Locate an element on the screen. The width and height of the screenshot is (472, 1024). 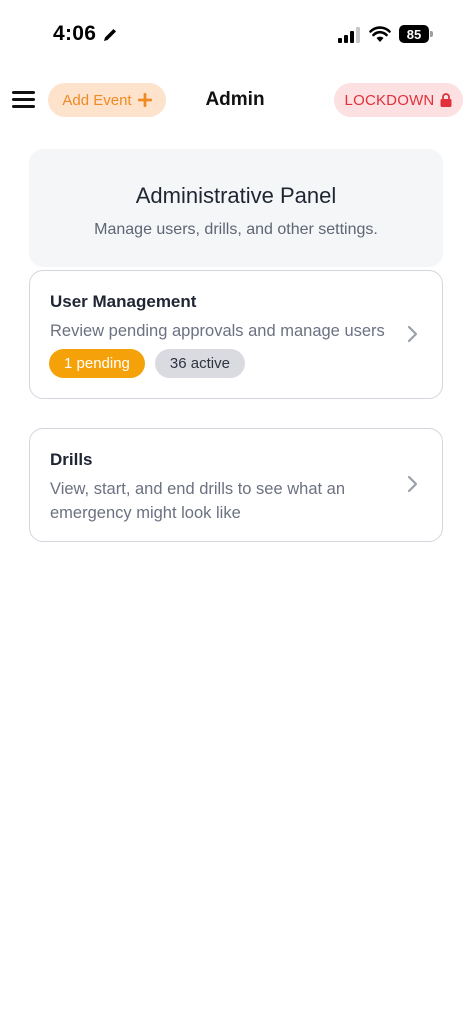
cellular-signal-icon is located at coordinates (349, 35).